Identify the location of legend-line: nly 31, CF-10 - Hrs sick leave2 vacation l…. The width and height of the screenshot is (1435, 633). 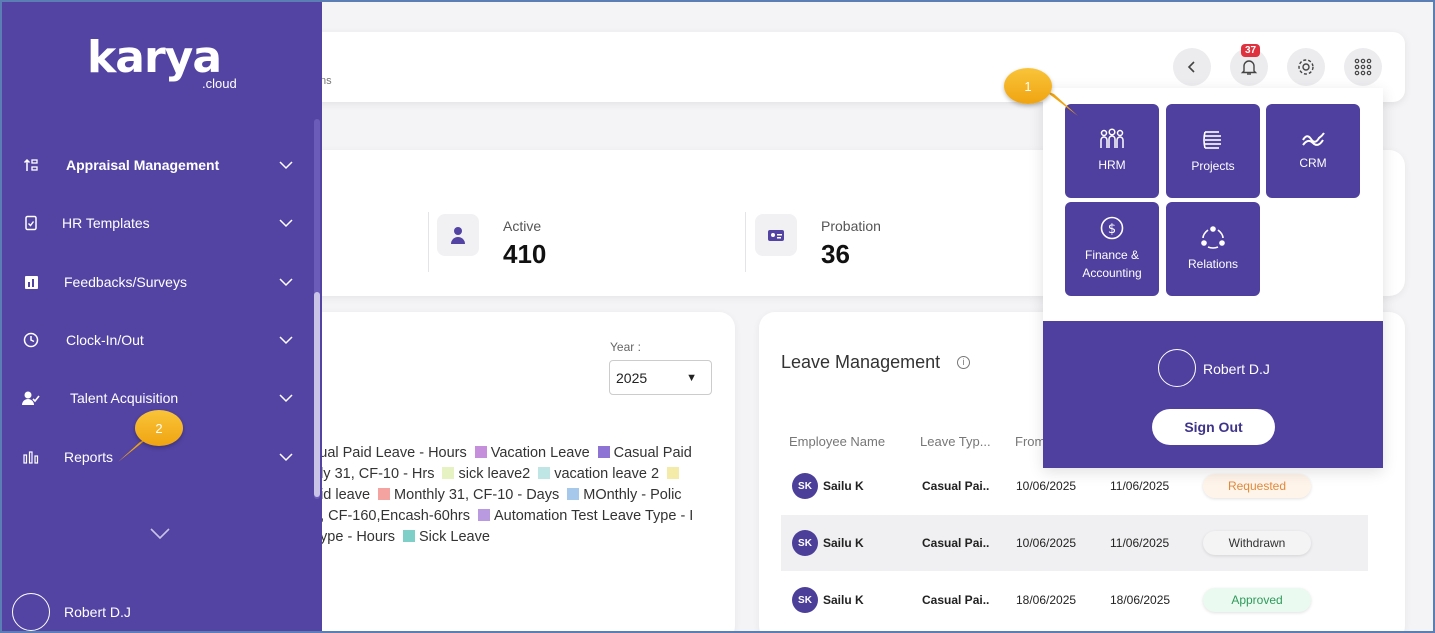
(513, 474).